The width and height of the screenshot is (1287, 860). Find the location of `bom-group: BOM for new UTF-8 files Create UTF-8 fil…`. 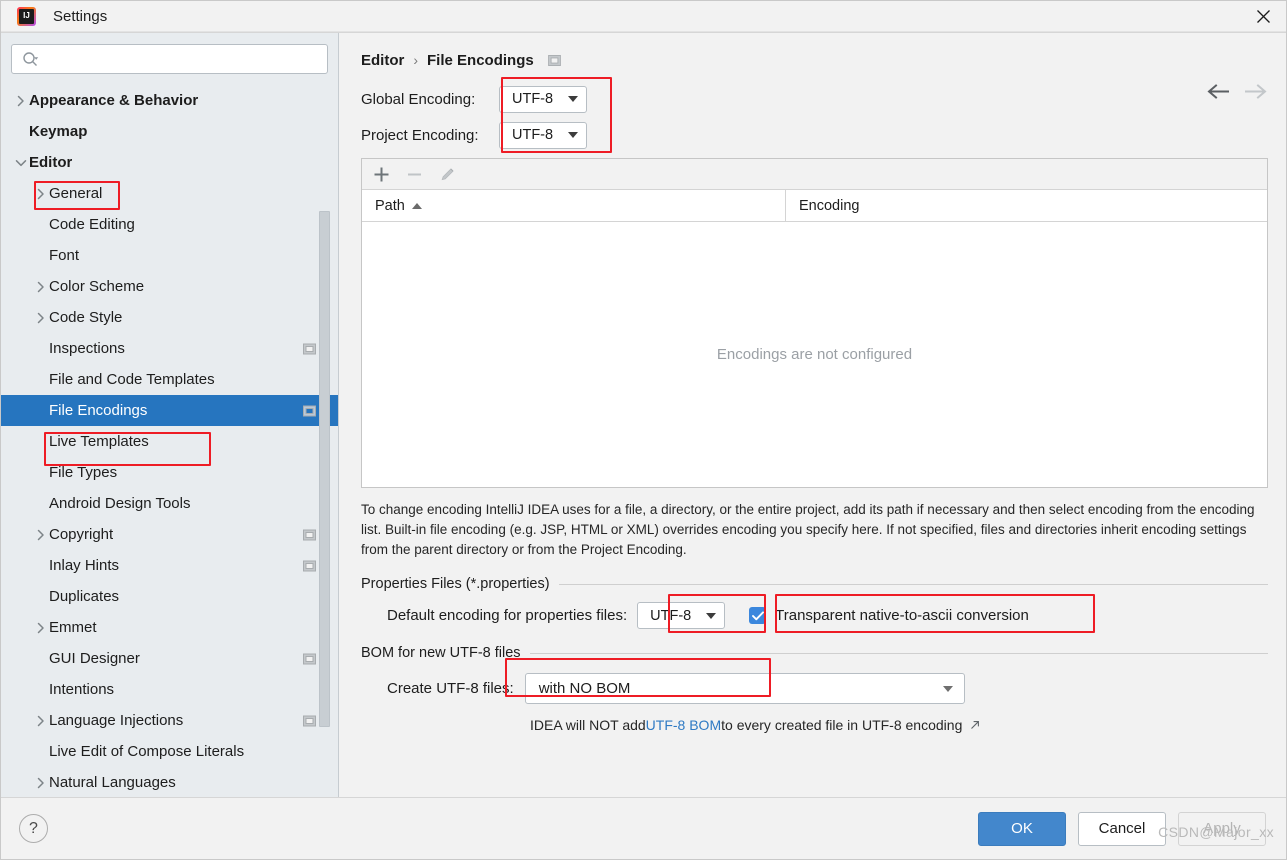

bom-group: BOM for new UTF-8 files Create UTF-8 fil… is located at coordinates (814, 689).